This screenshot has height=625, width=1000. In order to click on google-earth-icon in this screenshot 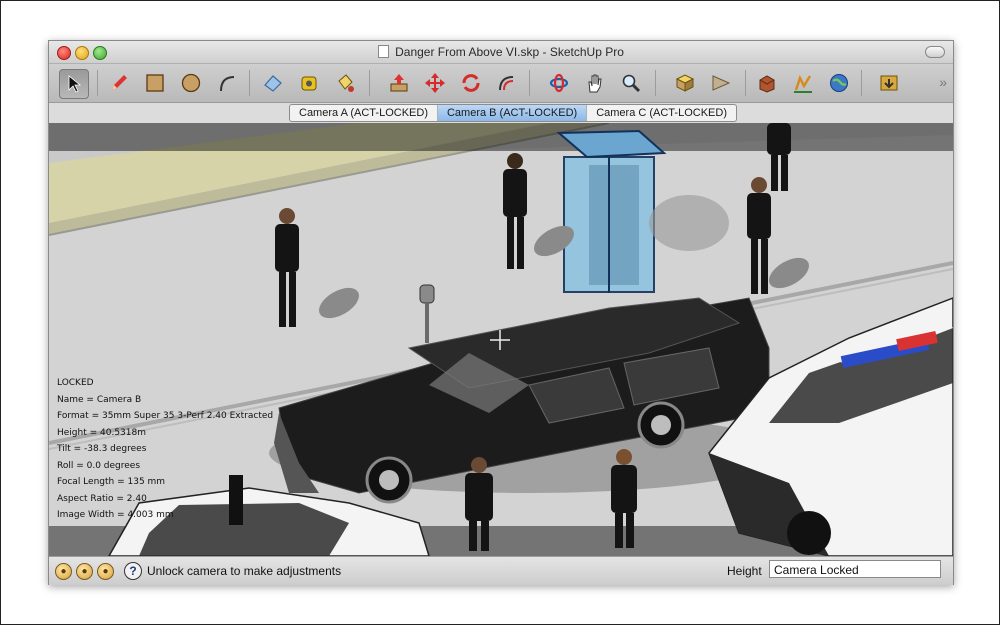, I will do `click(839, 83)`.